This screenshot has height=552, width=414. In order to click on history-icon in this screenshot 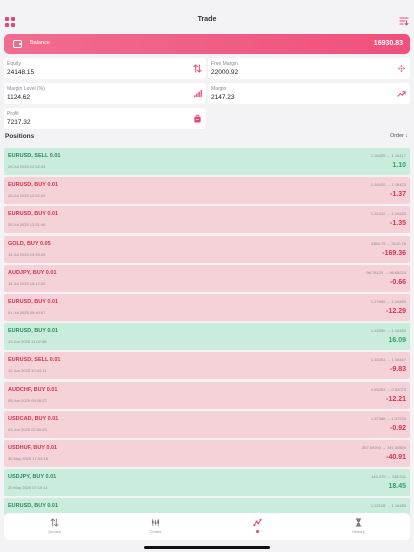, I will do `click(358, 522)`.